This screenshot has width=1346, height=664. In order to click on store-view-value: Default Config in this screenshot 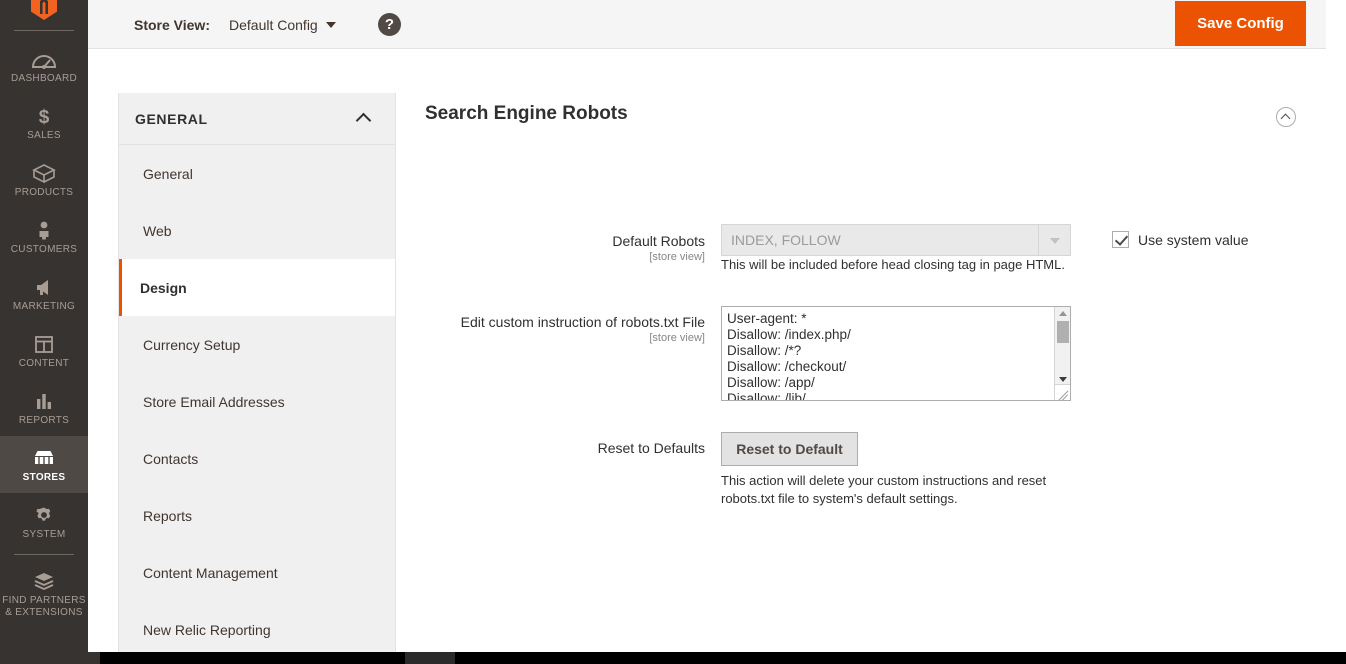, I will do `click(273, 25)`.